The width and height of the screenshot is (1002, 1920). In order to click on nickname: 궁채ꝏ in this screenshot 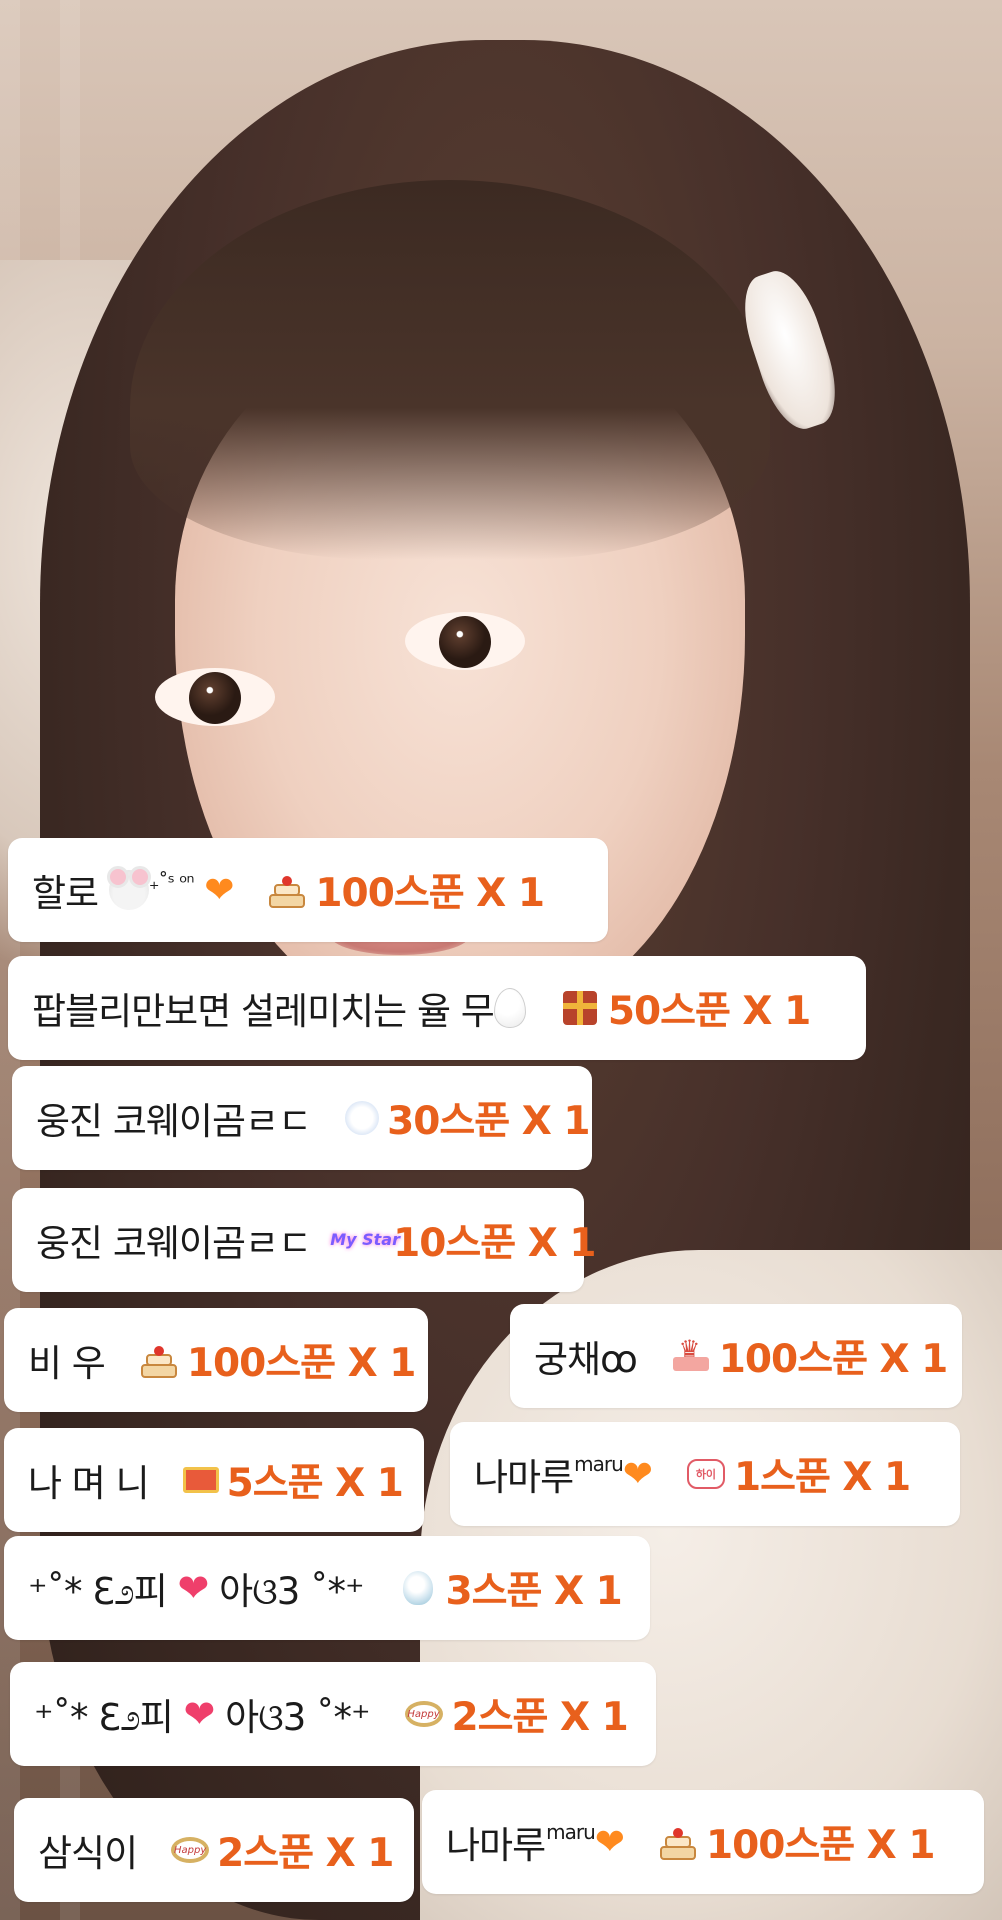, I will do `click(586, 1359)`.